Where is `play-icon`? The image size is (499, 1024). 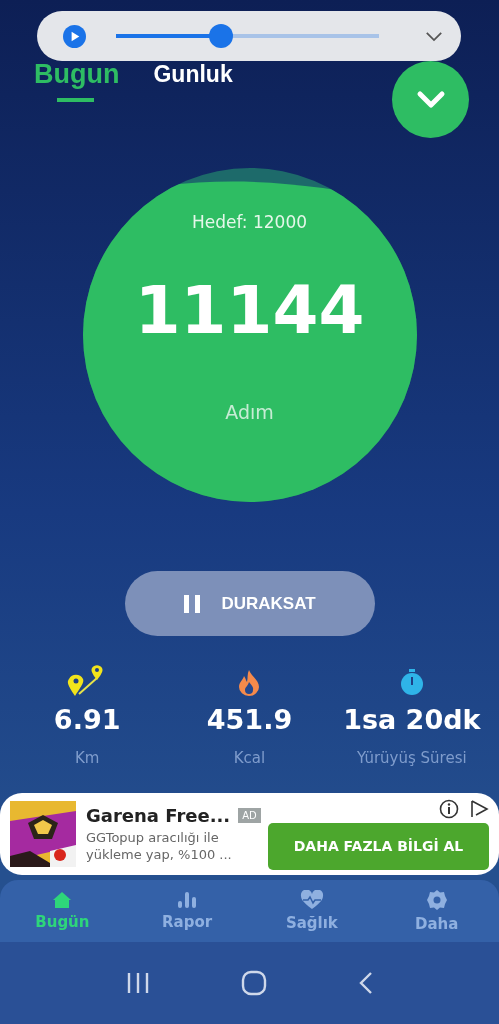 play-icon is located at coordinates (74, 36).